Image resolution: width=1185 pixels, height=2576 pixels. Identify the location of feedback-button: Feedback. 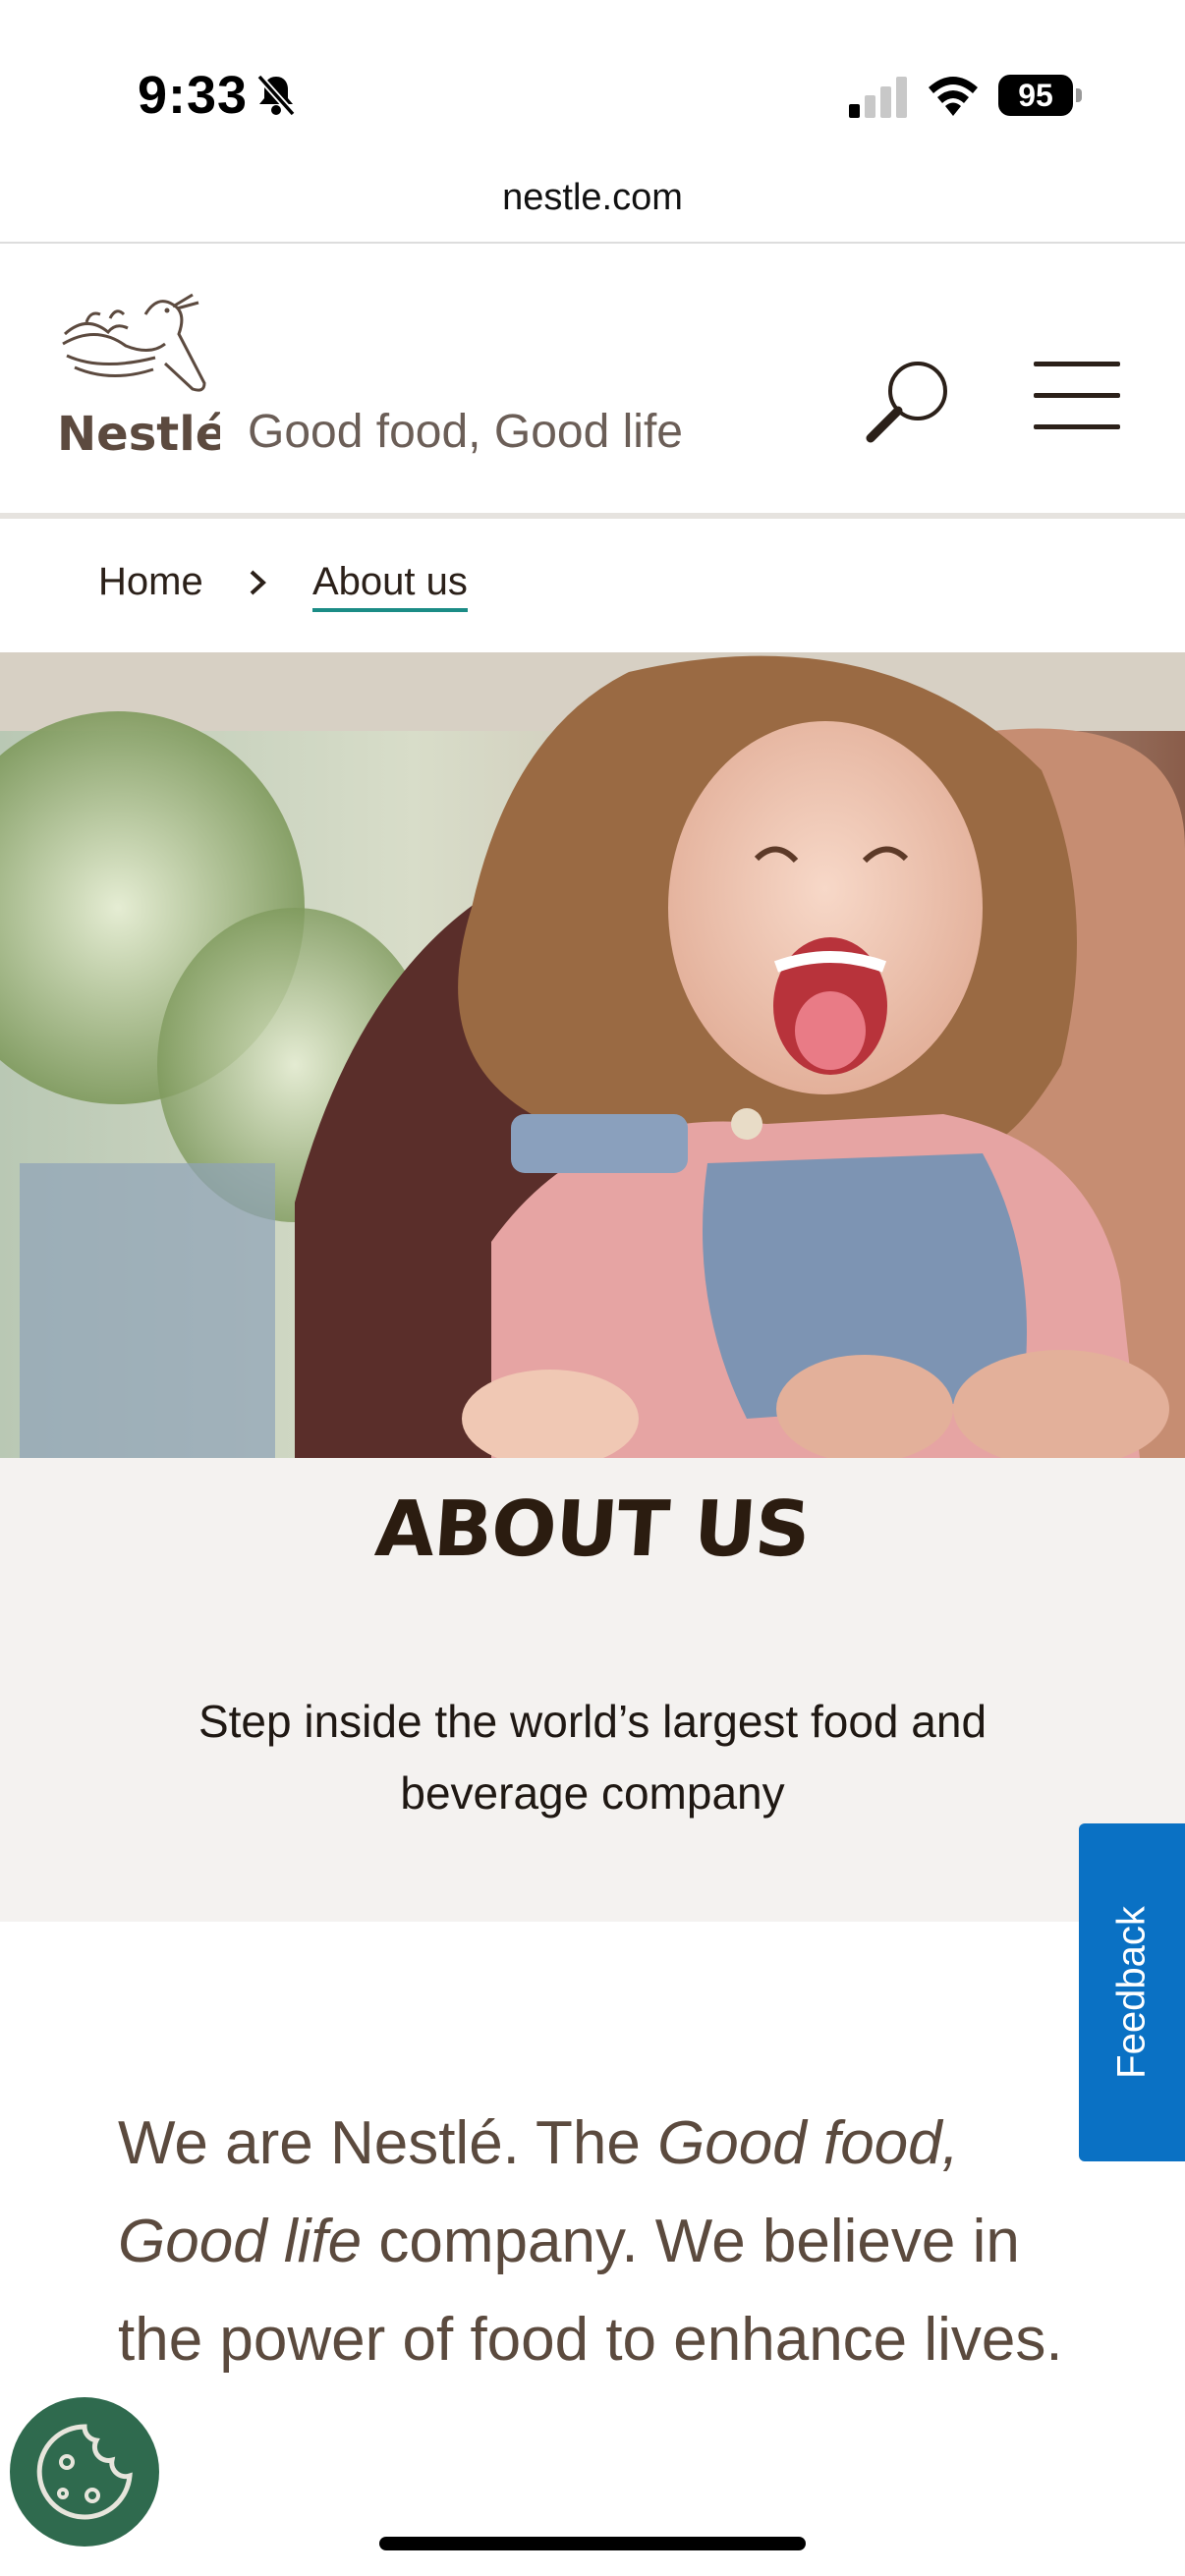
(1132, 1992).